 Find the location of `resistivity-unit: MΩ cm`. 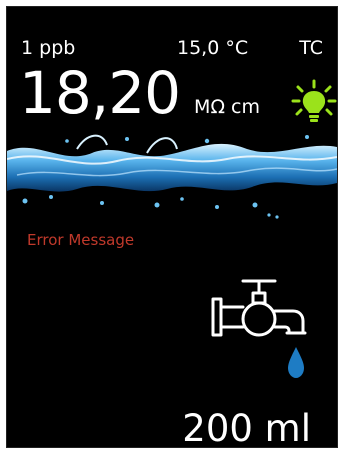

resistivity-unit: MΩ cm is located at coordinates (227, 107).